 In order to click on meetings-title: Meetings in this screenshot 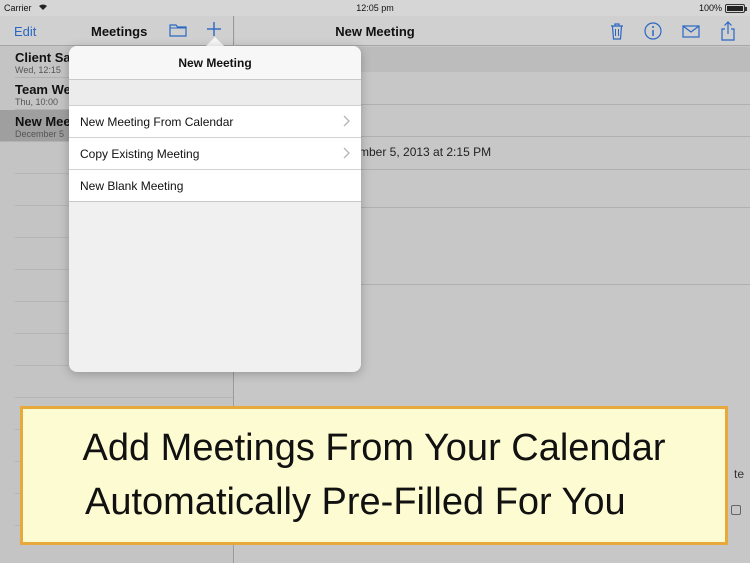, I will do `click(119, 31)`.